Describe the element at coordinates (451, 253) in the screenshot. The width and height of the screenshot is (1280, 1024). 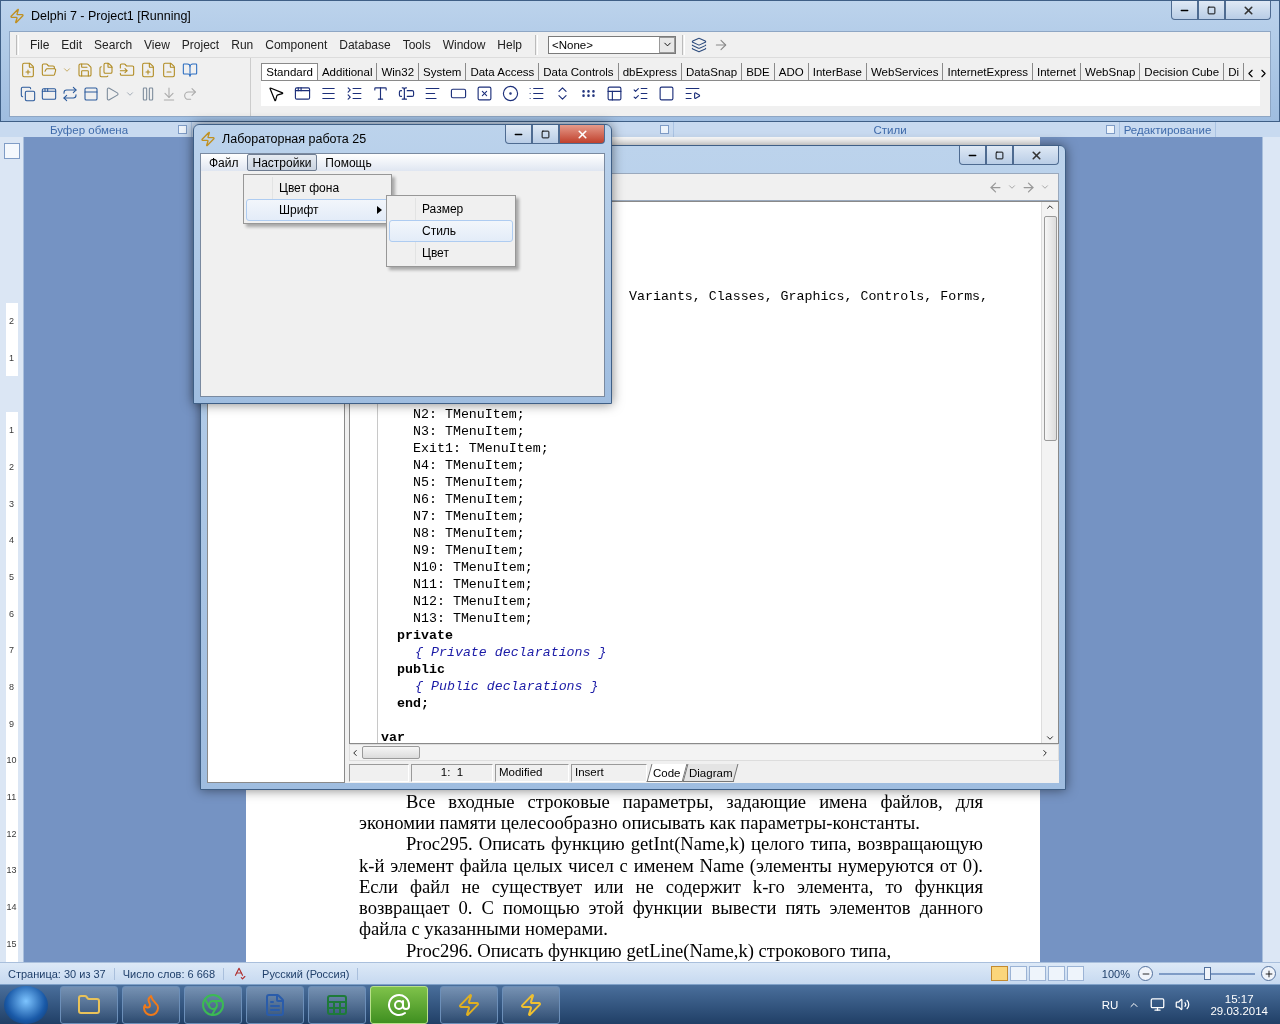
I see `menu-item: Цвет` at that location.